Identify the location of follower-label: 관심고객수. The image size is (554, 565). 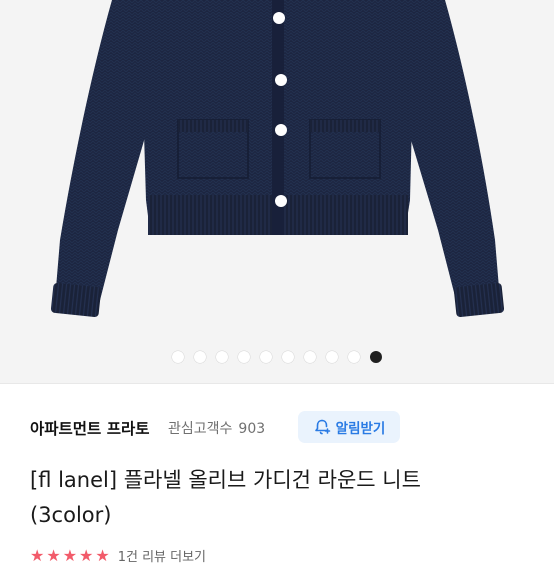
(200, 429).